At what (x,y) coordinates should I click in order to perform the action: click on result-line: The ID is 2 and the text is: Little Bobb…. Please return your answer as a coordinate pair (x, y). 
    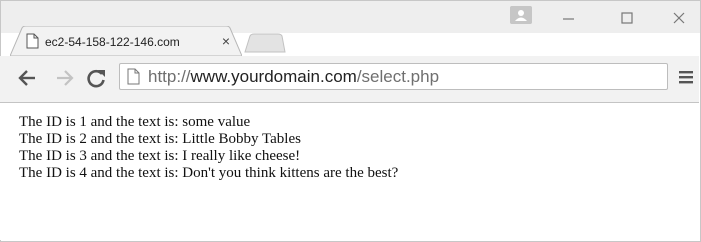
    Looking at the image, I should click on (160, 139).